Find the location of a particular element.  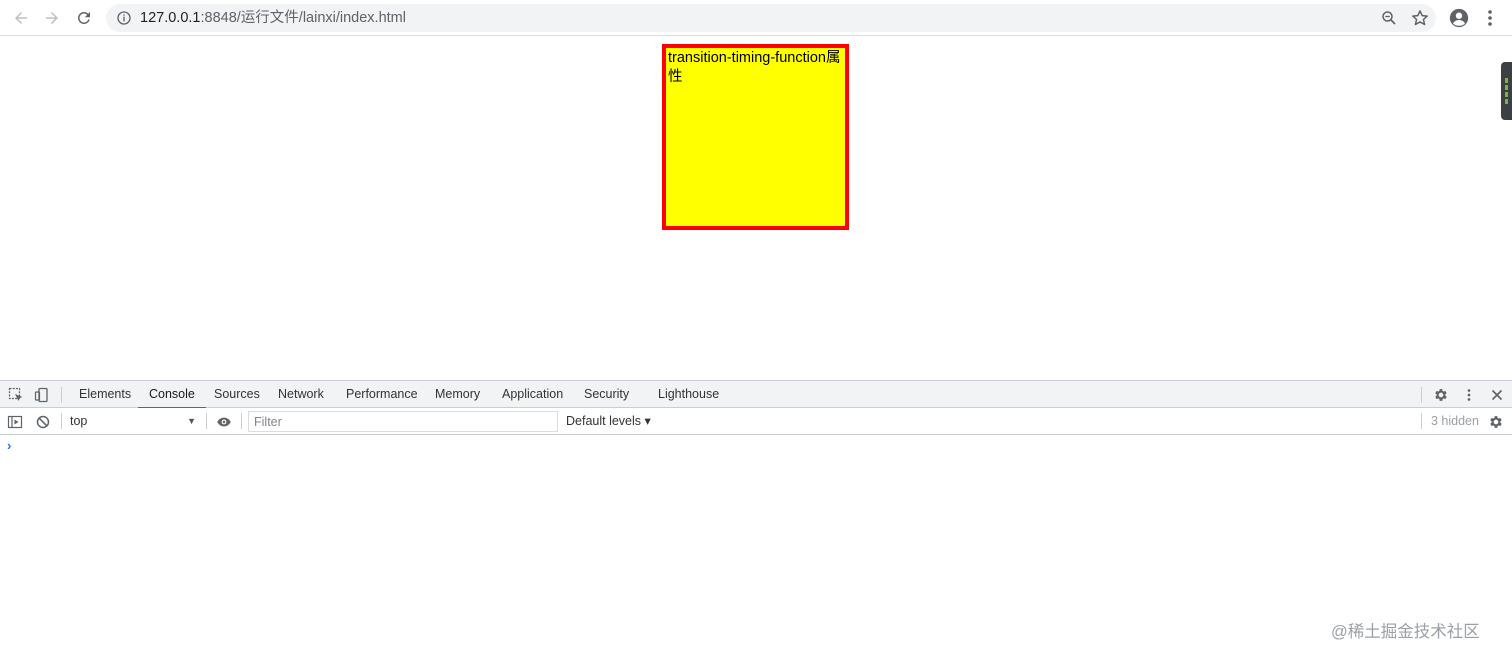

tab-memory: Memory is located at coordinates (457, 394).